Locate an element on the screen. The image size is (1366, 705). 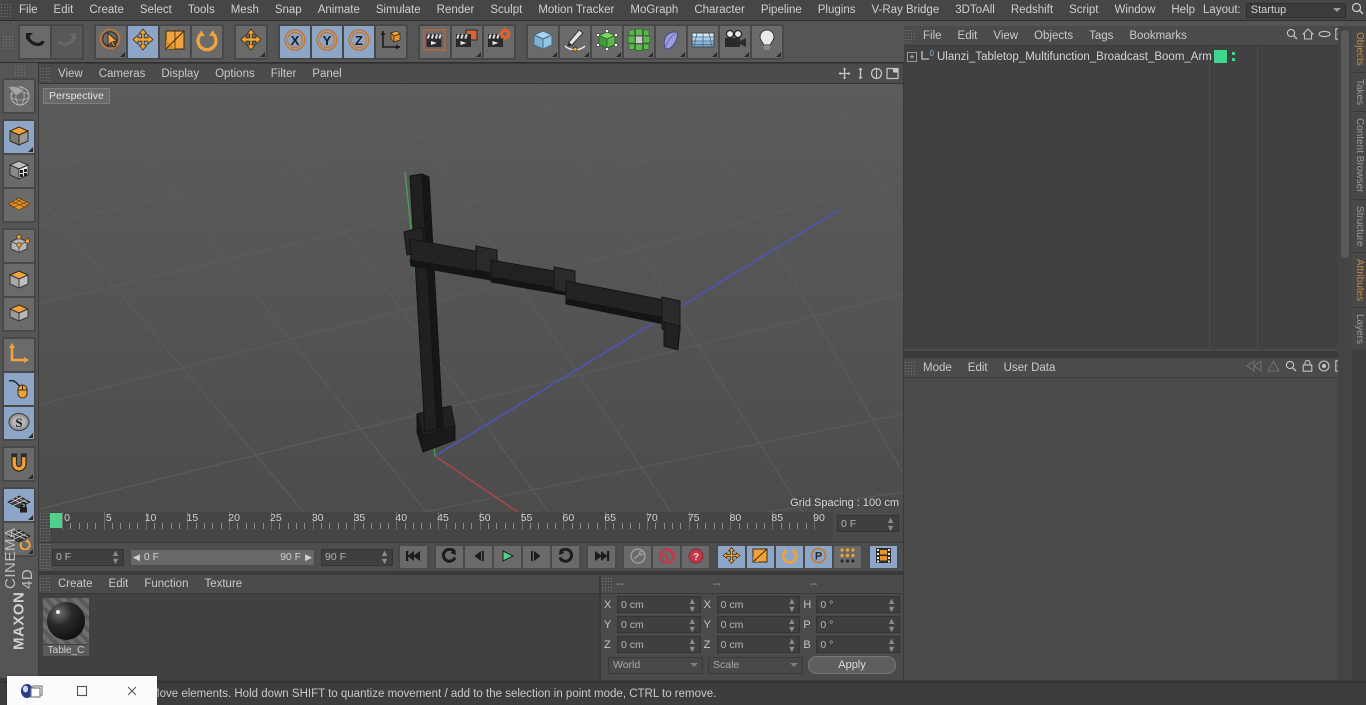
edge-mode-button is located at coordinates (19, 280).